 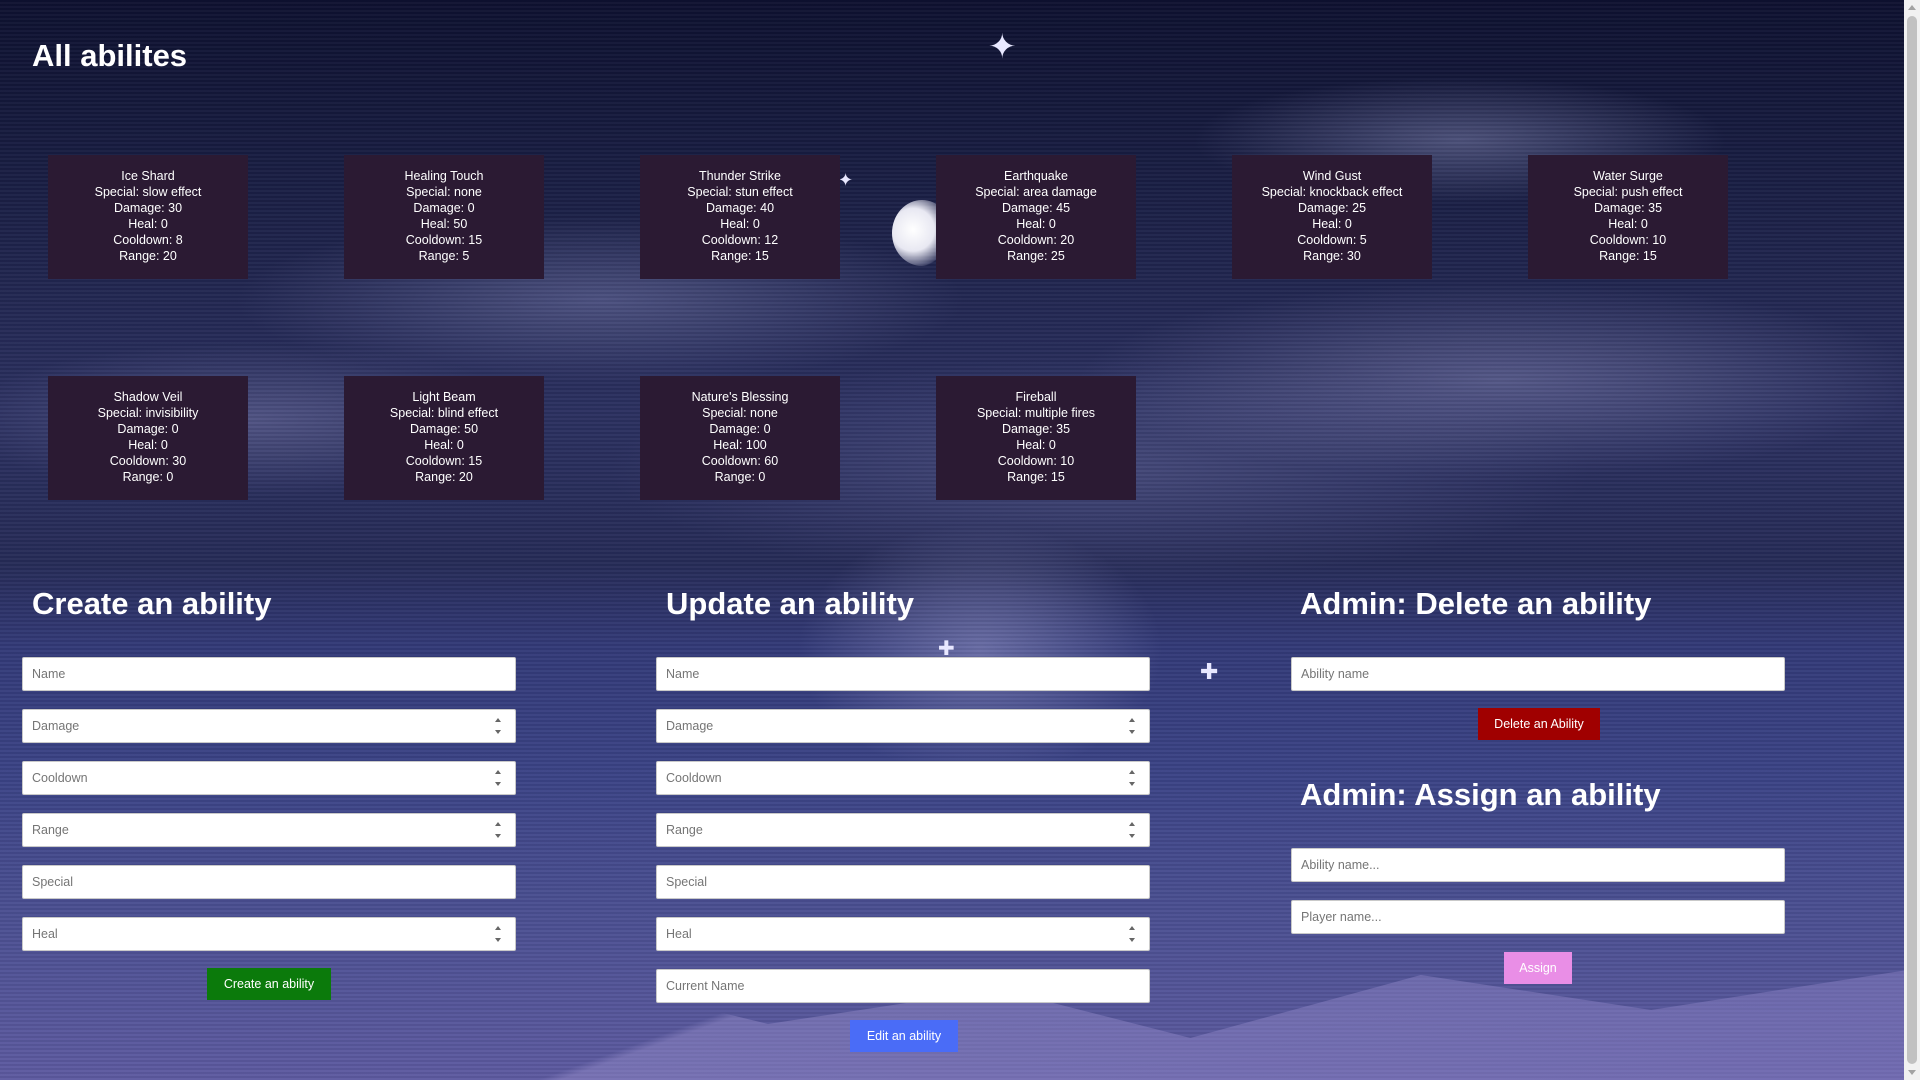 What do you see at coordinates (444, 256) in the screenshot?
I see `ability-range: Range: 5` at bounding box center [444, 256].